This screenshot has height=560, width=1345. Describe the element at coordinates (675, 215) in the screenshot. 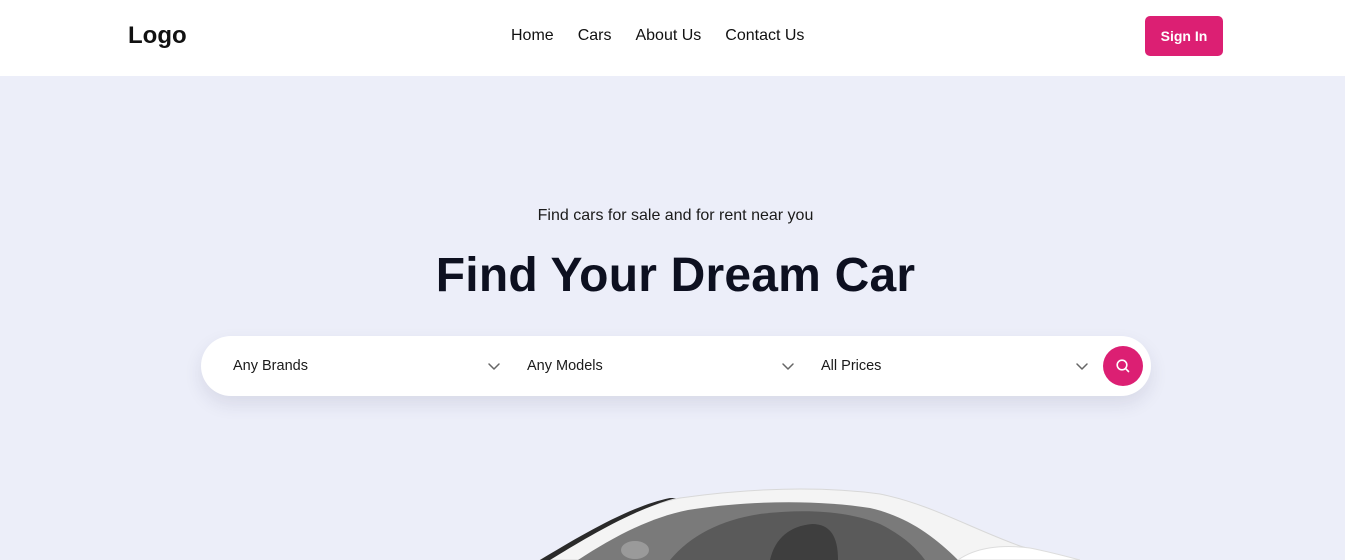

I see `hero-subtitle: Find cars for sale and for rent near you` at that location.